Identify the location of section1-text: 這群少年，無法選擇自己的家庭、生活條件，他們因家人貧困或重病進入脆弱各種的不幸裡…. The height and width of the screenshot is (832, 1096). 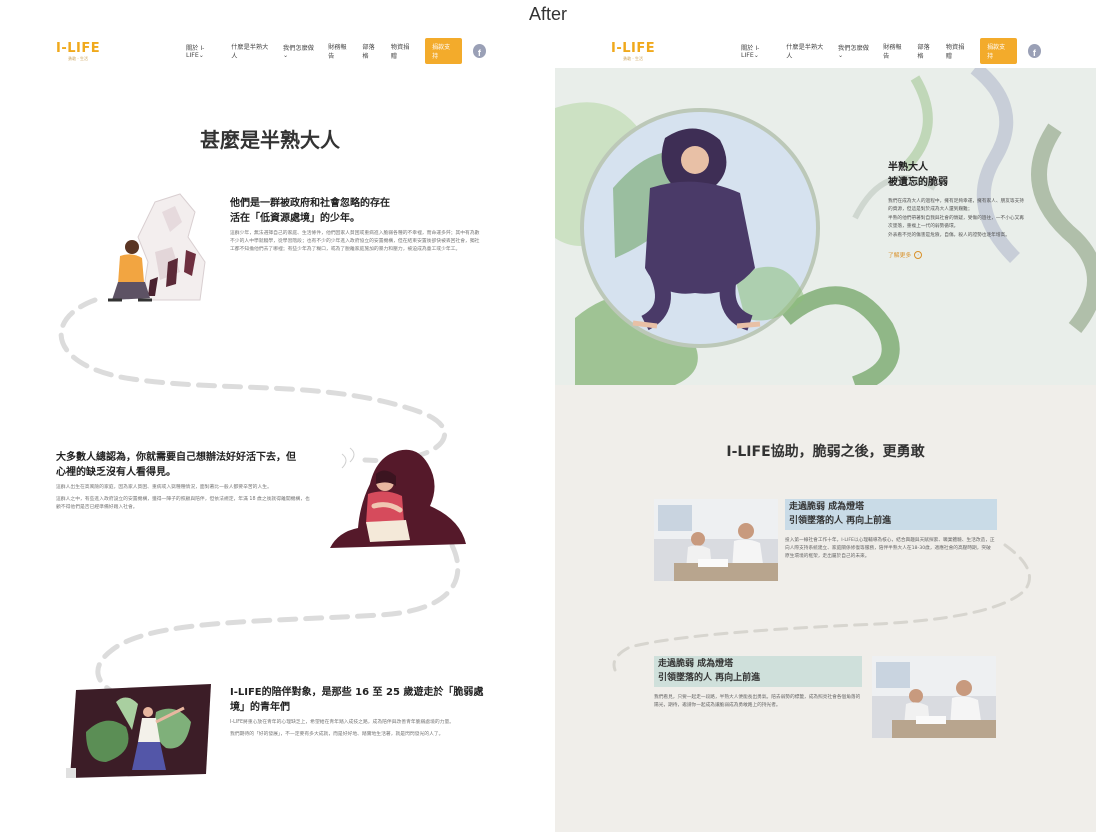
(355, 242).